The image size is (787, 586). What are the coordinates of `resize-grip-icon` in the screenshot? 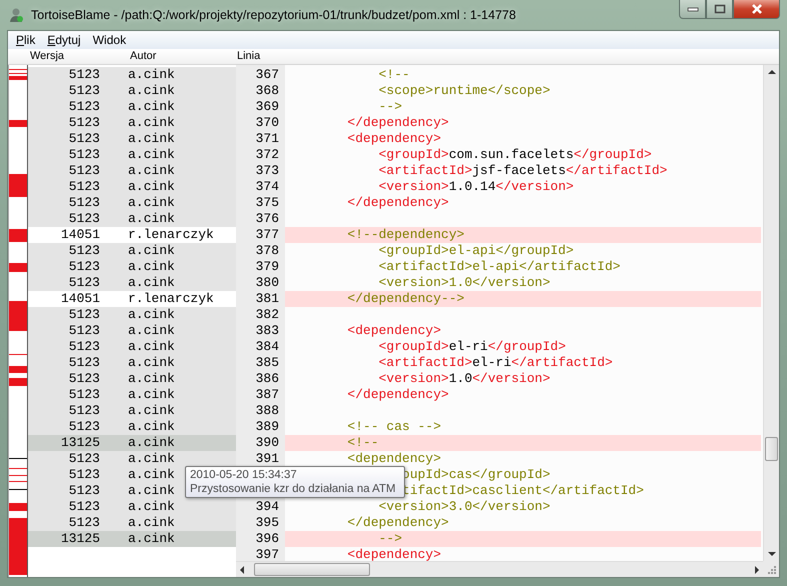 It's located at (772, 570).